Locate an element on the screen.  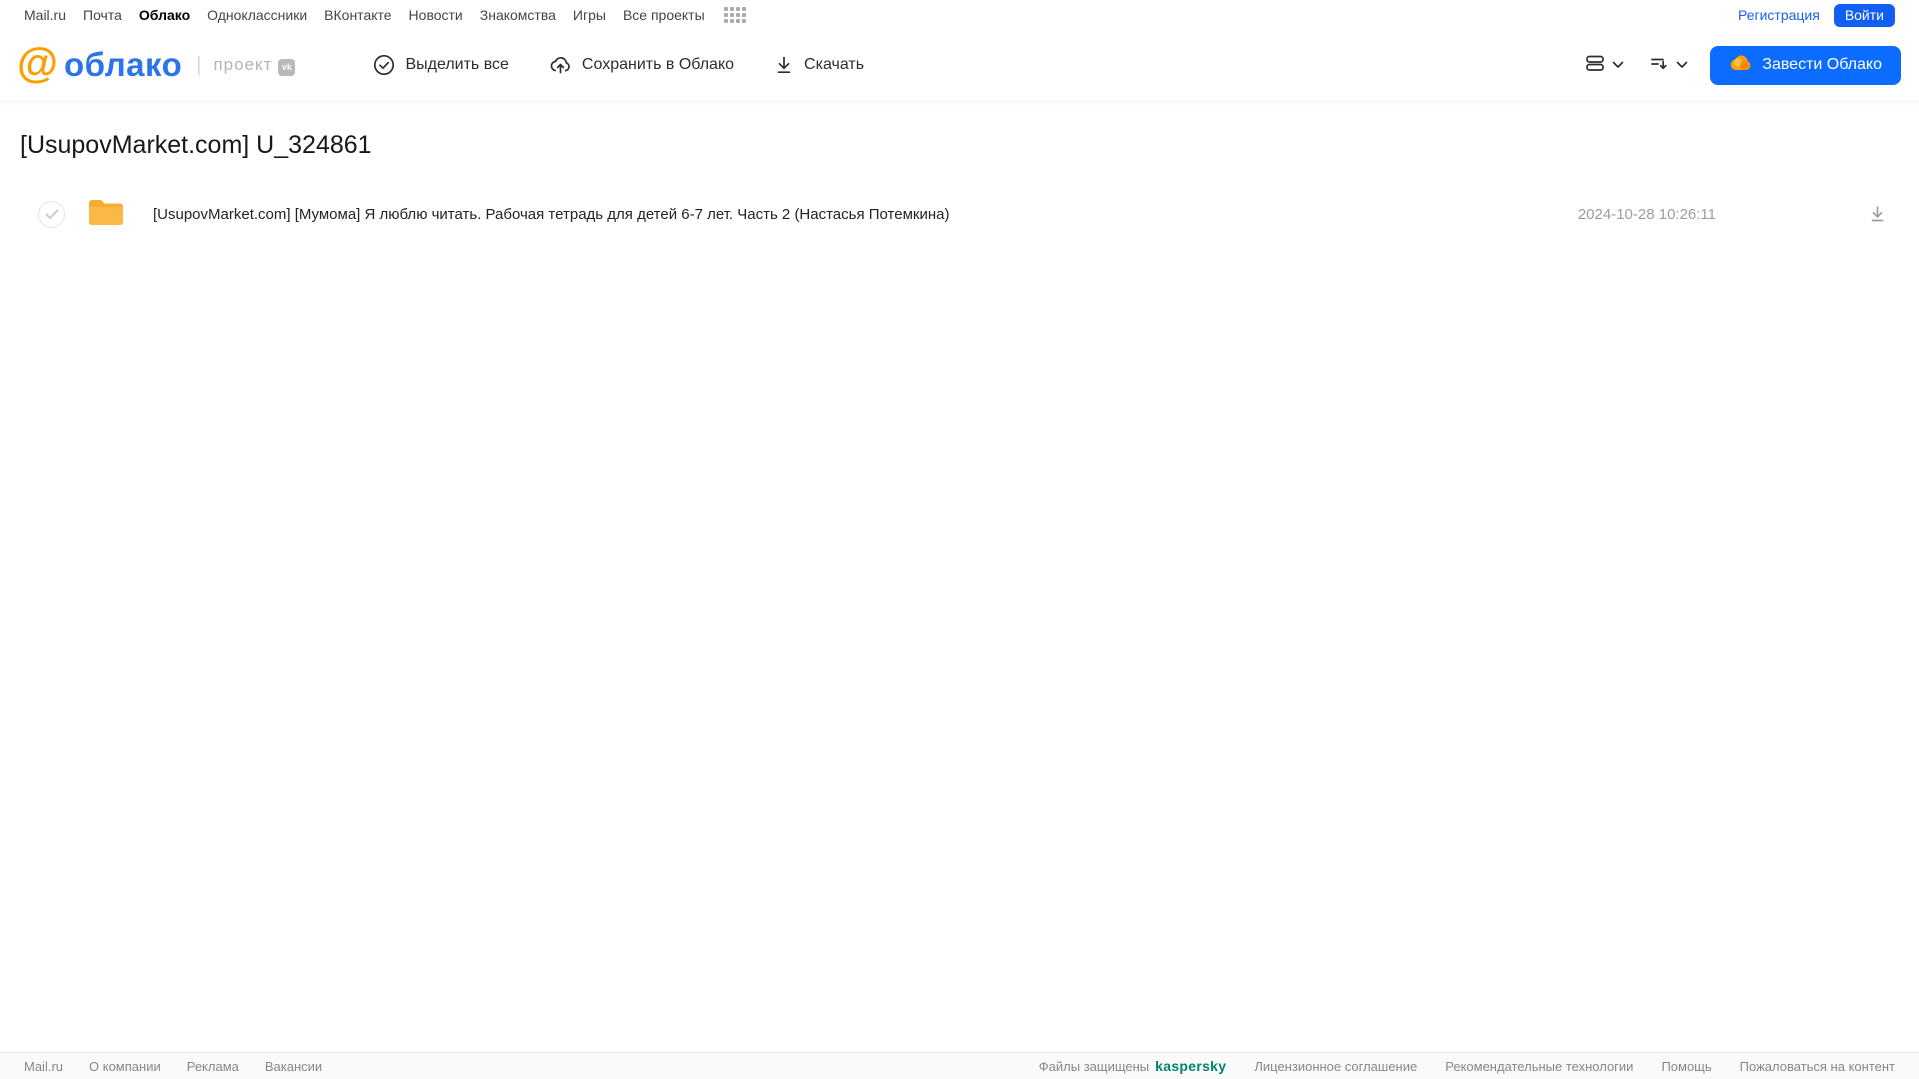
mailru-at-icon: @ is located at coordinates (37, 62).